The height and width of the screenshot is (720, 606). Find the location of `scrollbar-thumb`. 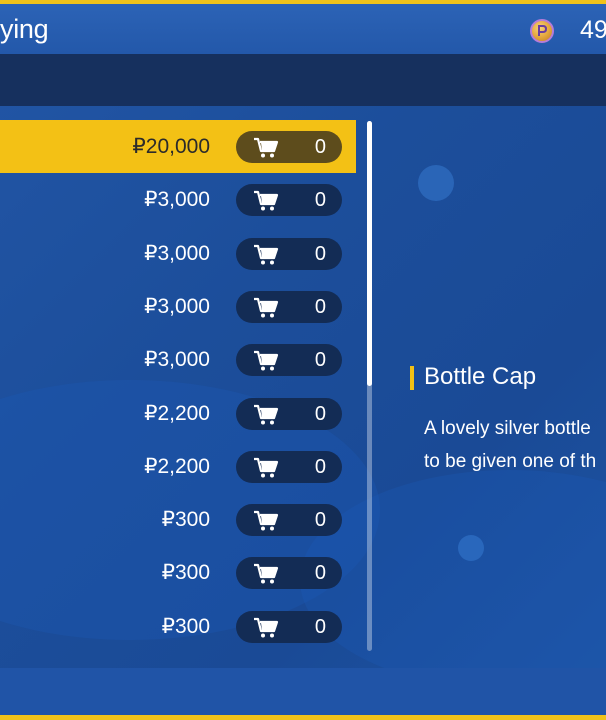

scrollbar-thumb is located at coordinates (369, 253).